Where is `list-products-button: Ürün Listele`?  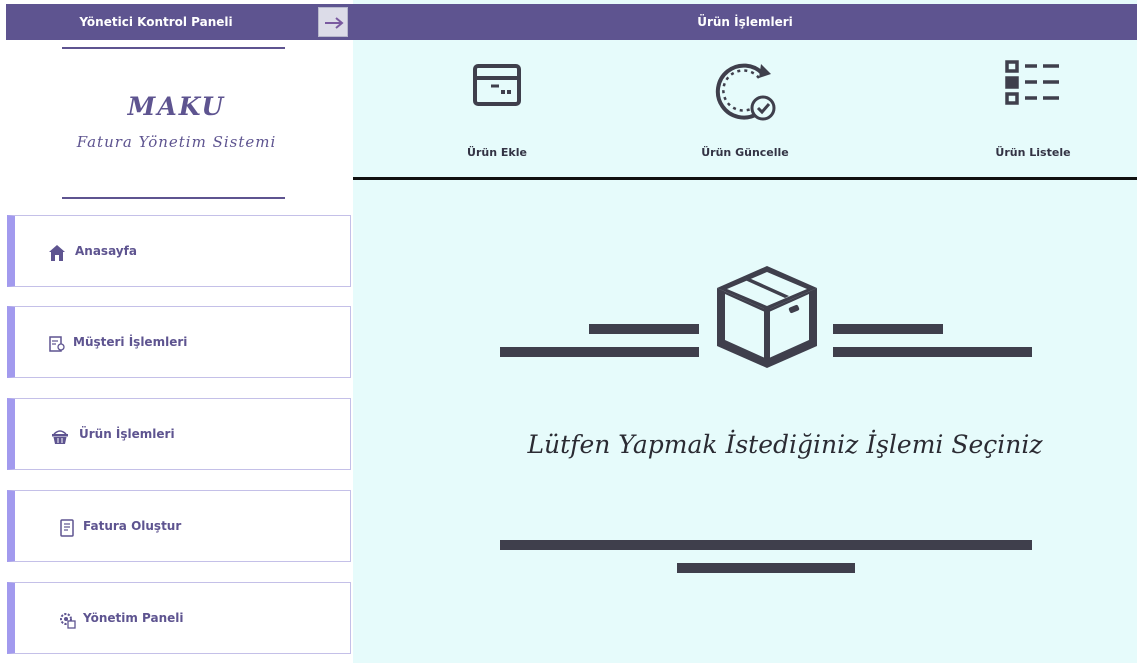 list-products-button: Ürün Listele is located at coordinates (1033, 112).